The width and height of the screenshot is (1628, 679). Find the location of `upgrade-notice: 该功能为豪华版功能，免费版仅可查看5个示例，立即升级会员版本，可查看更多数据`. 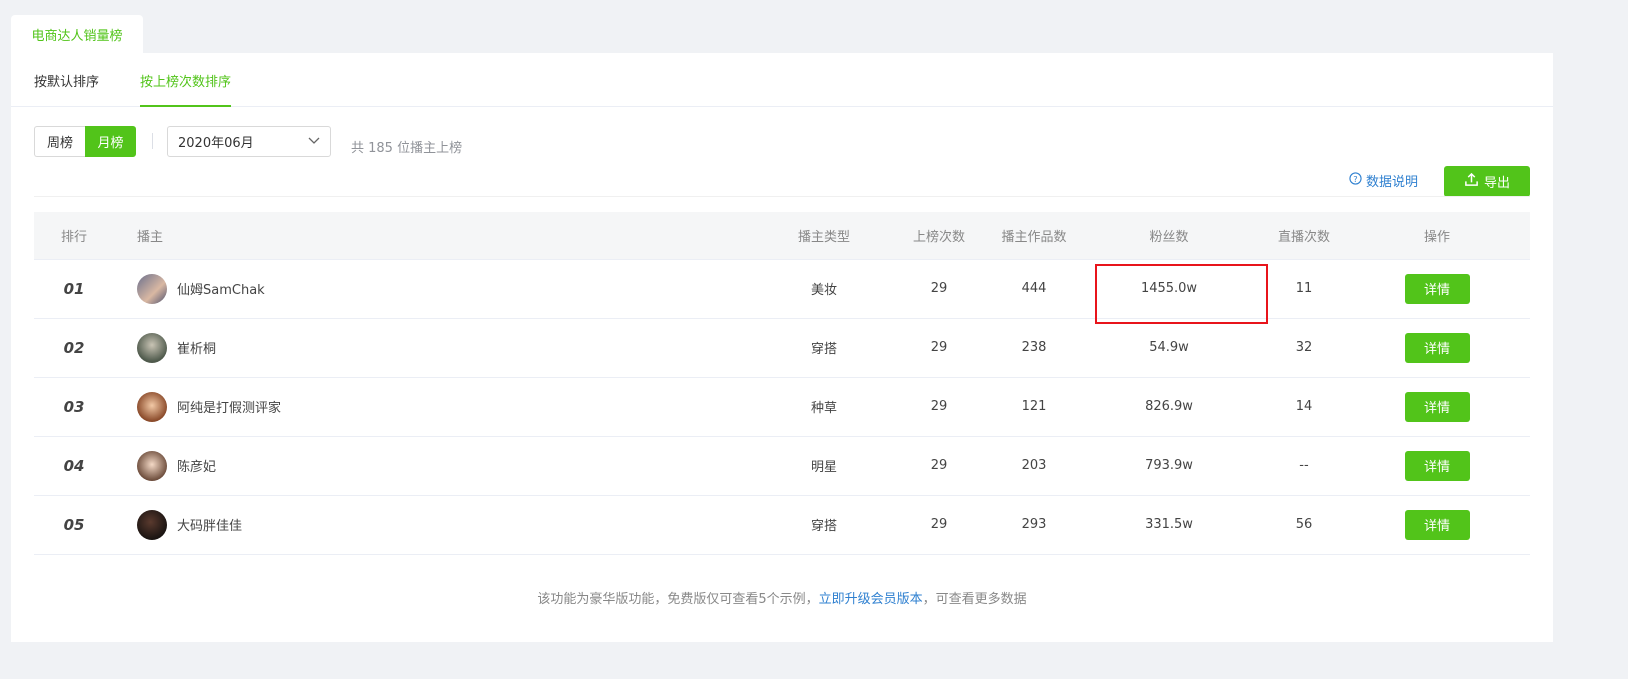

upgrade-notice: 该功能为豪华版功能，免费版仅可查看5个示例，立即升级会员版本，可查看更多数据 is located at coordinates (782, 597).